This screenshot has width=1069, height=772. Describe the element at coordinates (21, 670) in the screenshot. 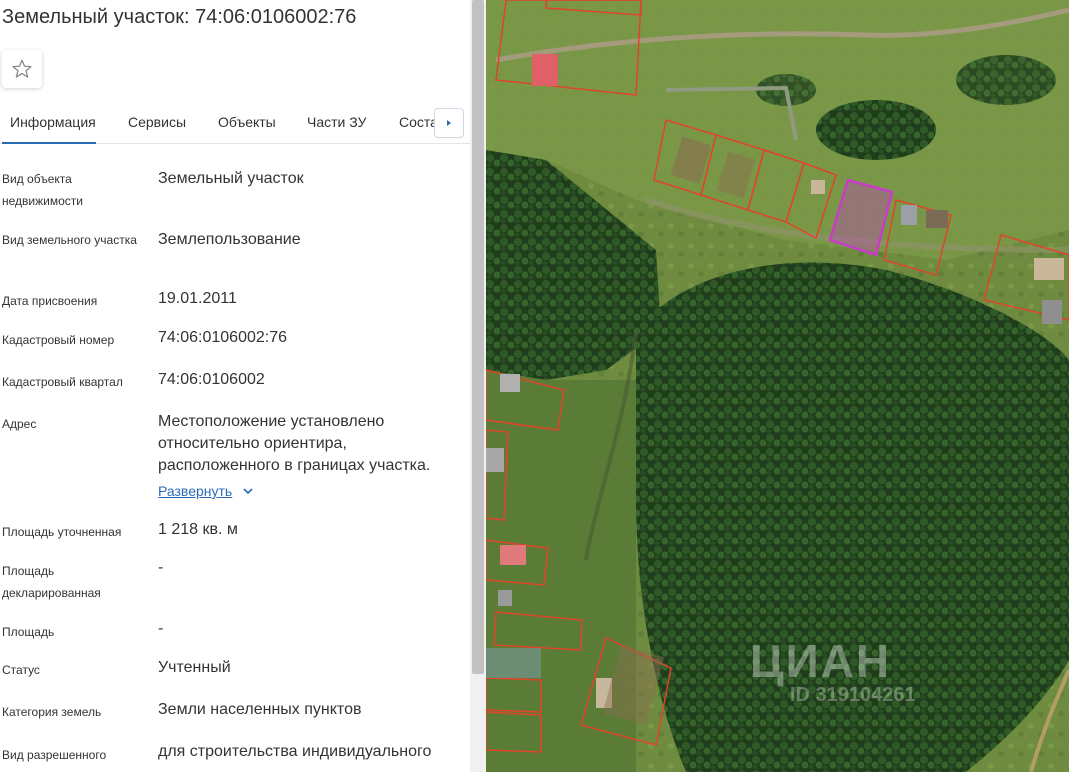

I see `field-label: Статус` at that location.